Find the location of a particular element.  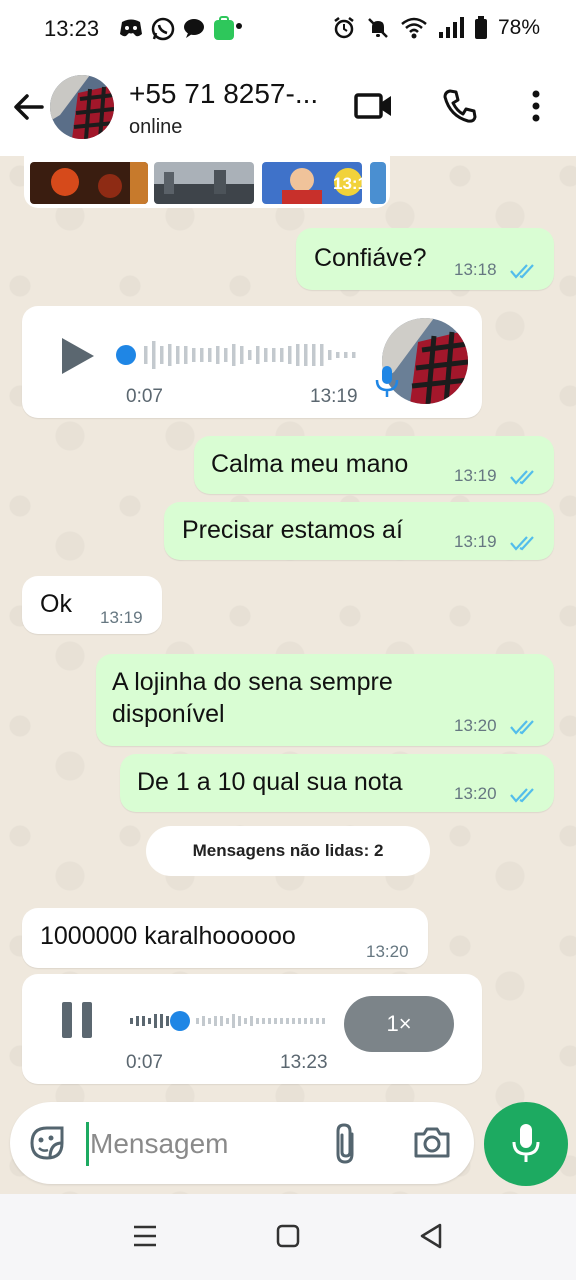

wifi-icon is located at coordinates (414, 28).